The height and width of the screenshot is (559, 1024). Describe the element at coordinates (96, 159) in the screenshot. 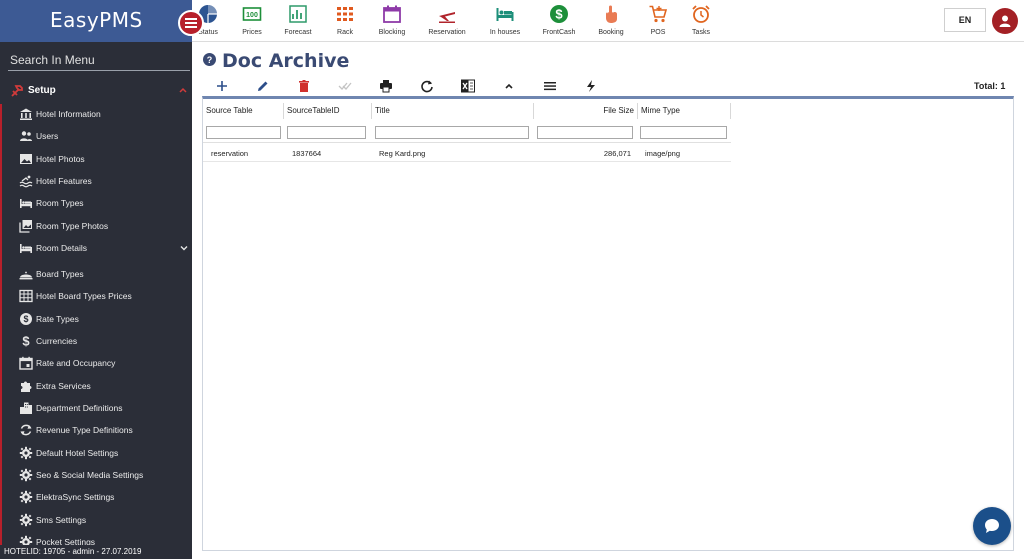

I see `sidebar-item-hotel-photos: Hotel Photos` at that location.